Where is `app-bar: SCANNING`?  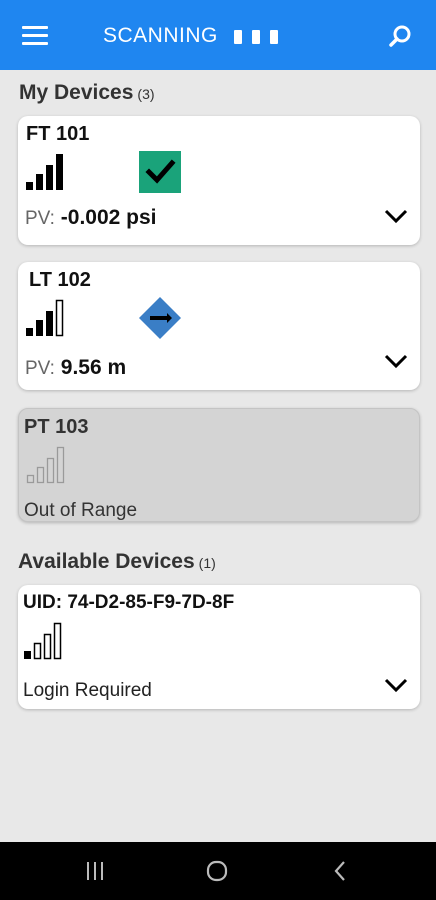
app-bar: SCANNING is located at coordinates (218, 35).